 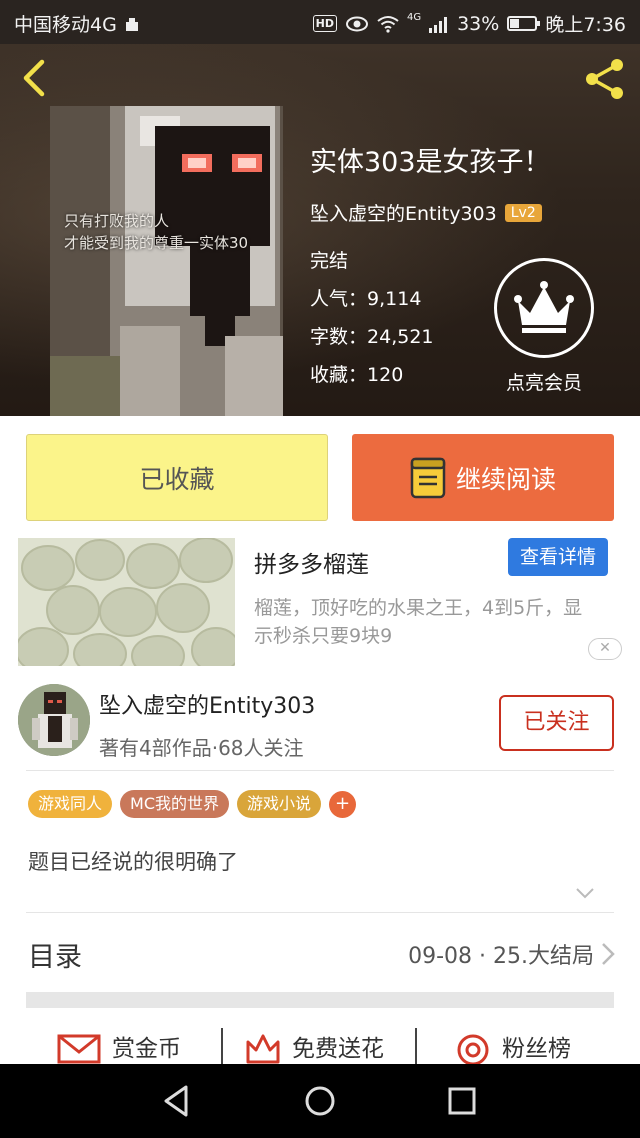 I want to click on continue-reading-button: 继续阅读, so click(x=483, y=477).